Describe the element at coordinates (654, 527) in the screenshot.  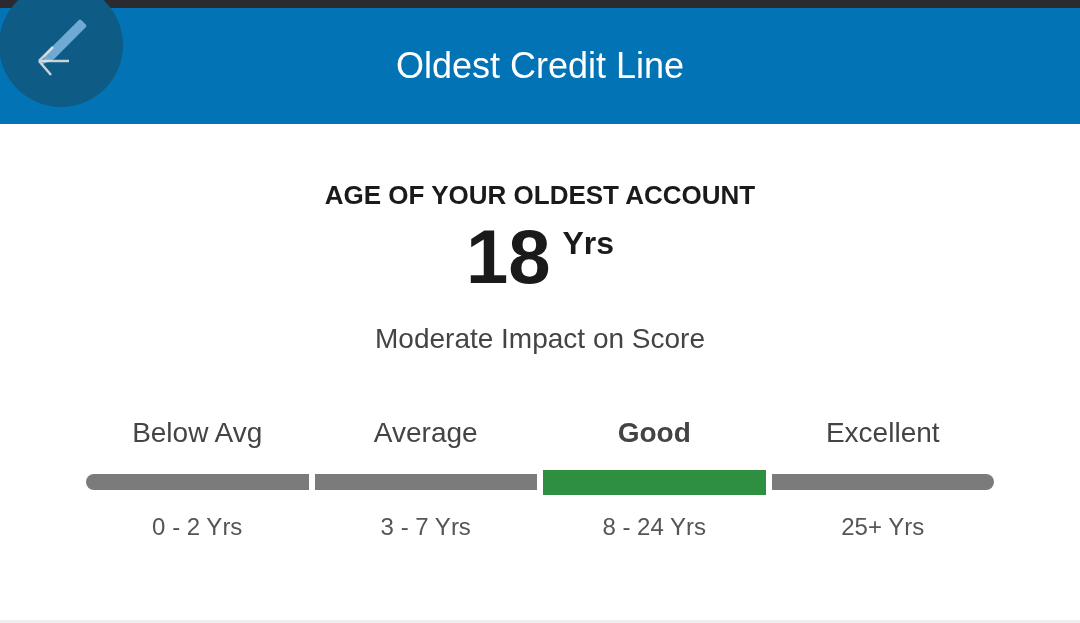
I see `range-label: 8 - 24 Yrs` at that location.